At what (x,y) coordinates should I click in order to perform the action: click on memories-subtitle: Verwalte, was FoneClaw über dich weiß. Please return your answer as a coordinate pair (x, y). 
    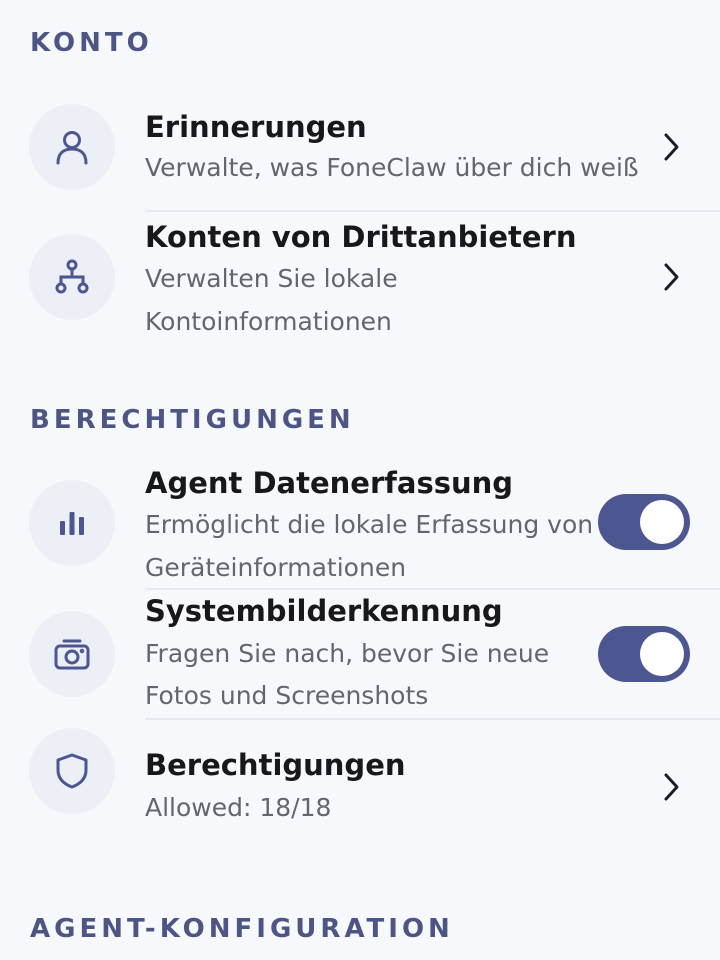
    Looking at the image, I should click on (392, 167).